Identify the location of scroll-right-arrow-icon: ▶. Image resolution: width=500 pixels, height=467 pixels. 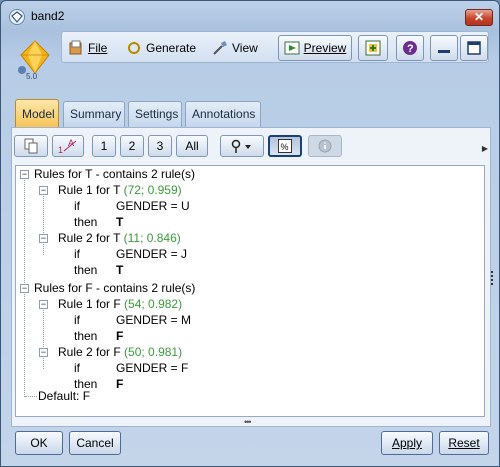
(485, 148).